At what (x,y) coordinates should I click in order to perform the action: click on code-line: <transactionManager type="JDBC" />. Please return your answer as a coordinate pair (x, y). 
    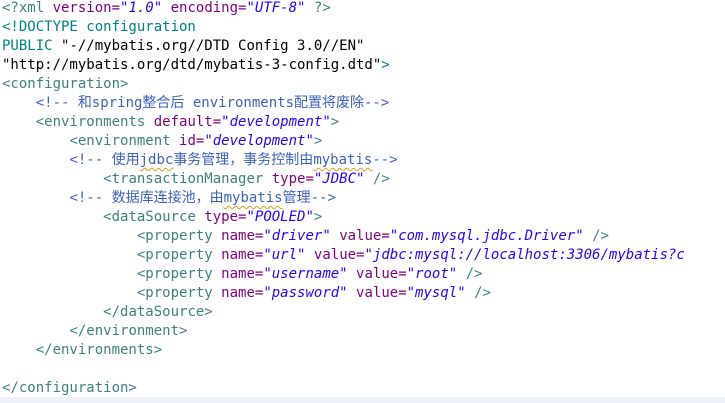
    Looking at the image, I should click on (196, 179).